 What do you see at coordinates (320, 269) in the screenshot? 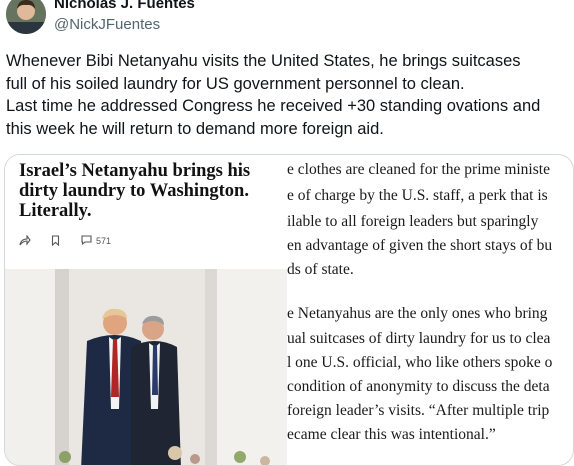
I see `article-body-line: ds of state.` at bounding box center [320, 269].